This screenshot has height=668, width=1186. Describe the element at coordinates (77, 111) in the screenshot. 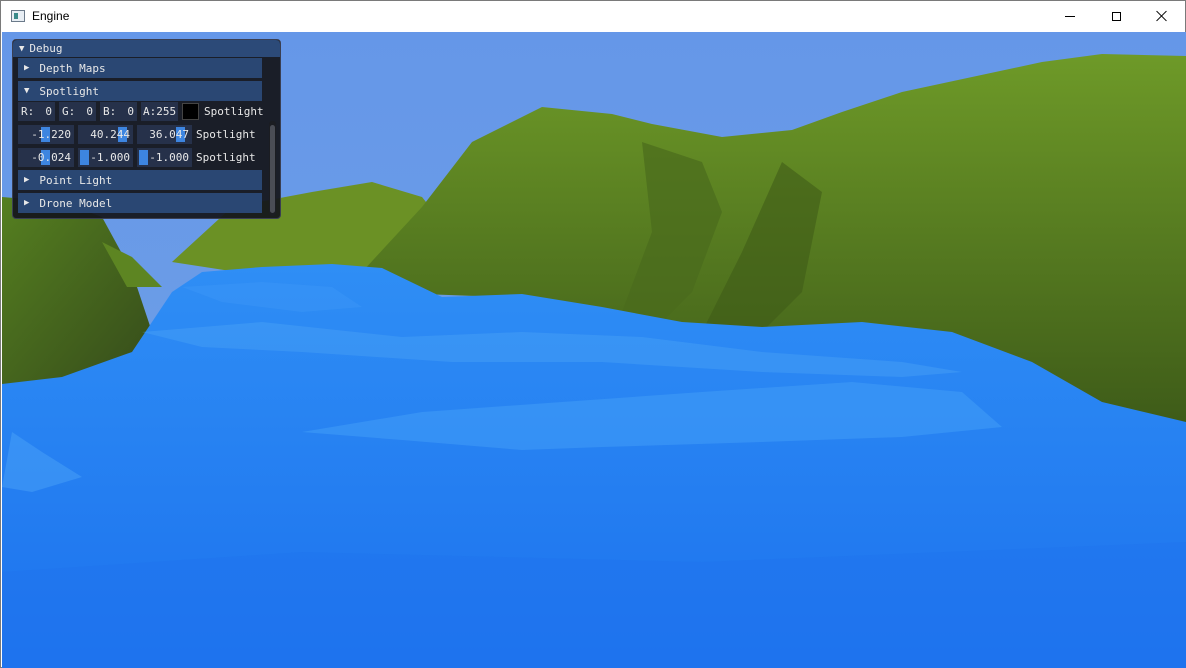

I see `color-g-field: G: 0` at that location.